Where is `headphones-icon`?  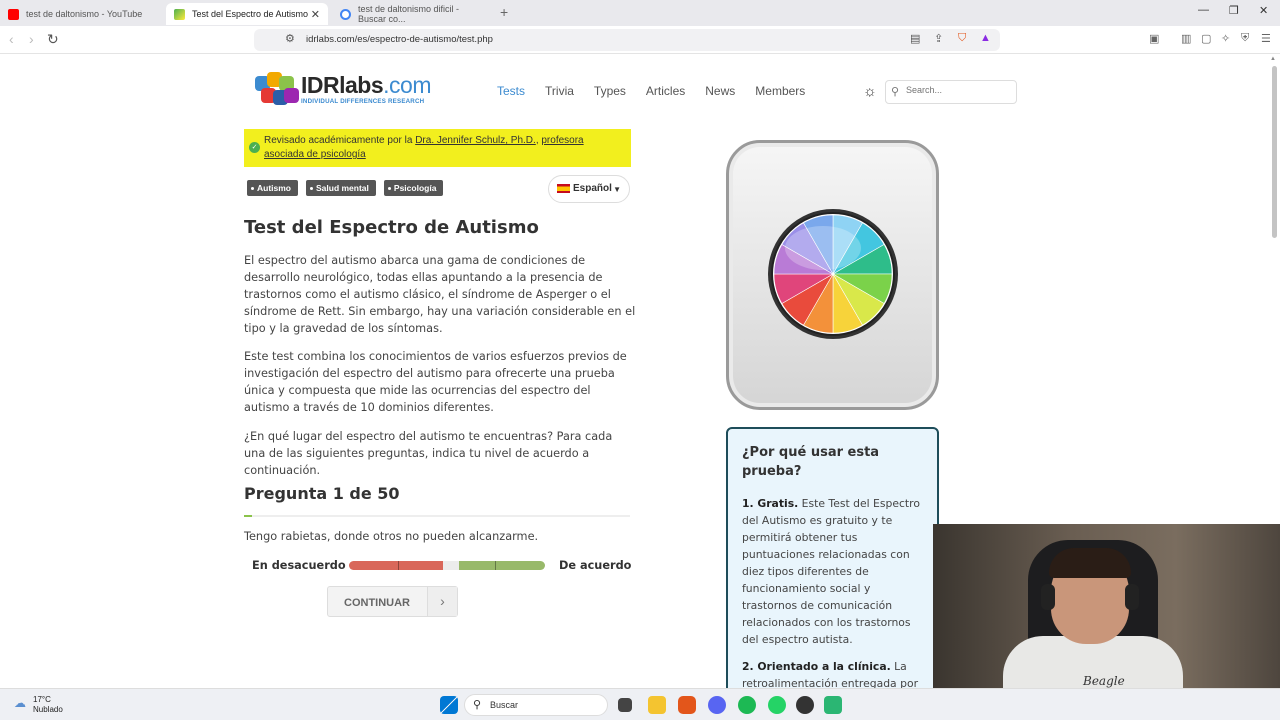 headphones-icon is located at coordinates (1048, 597).